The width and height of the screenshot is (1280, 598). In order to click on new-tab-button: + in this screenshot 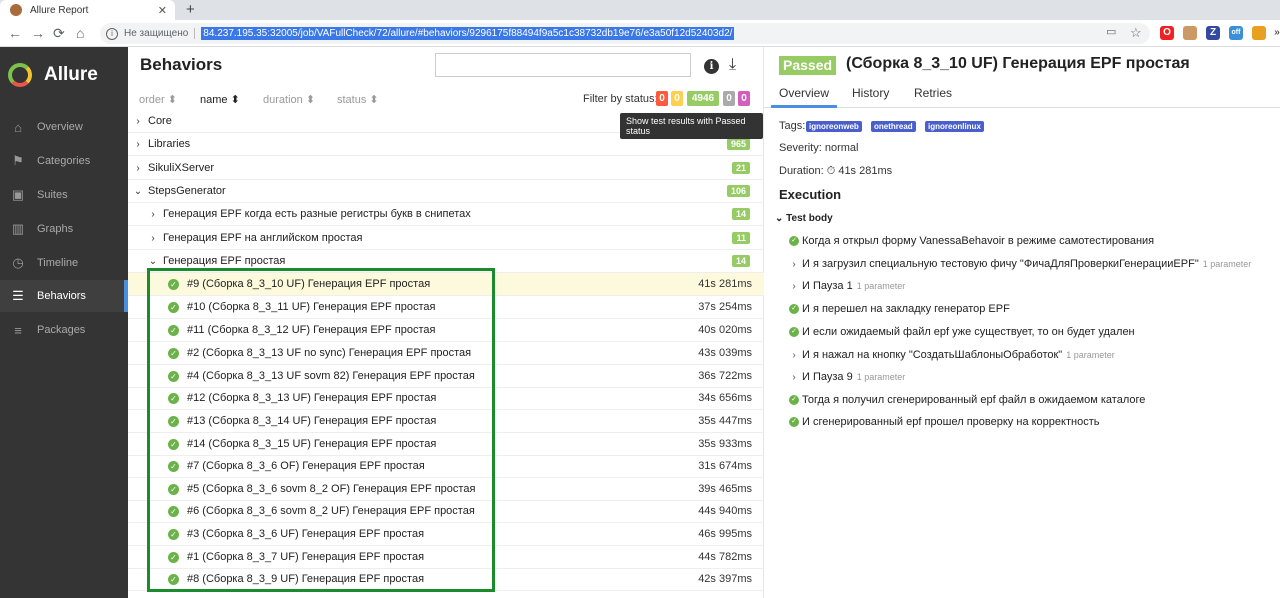, I will do `click(190, 9)`.